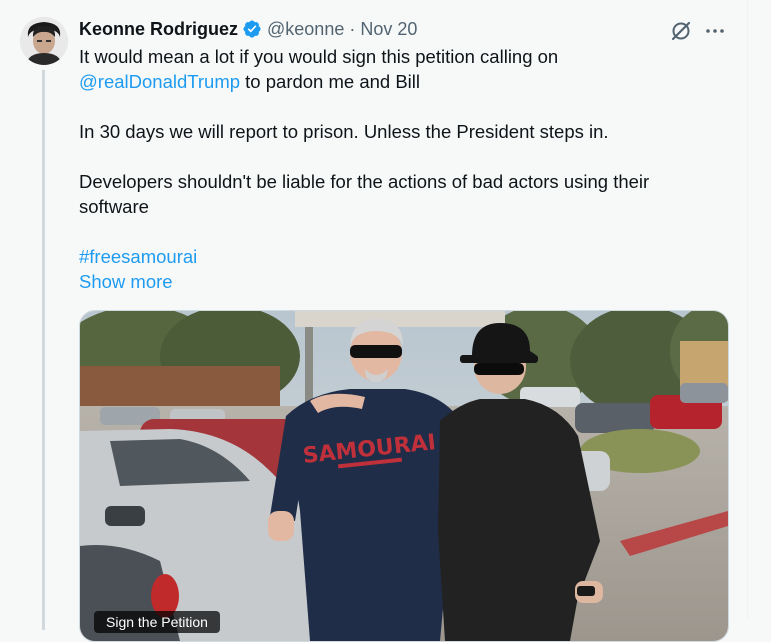 The width and height of the screenshot is (771, 642). What do you see at coordinates (159, 81) in the screenshot?
I see `mention-link: @realDonaldTrump` at bounding box center [159, 81].